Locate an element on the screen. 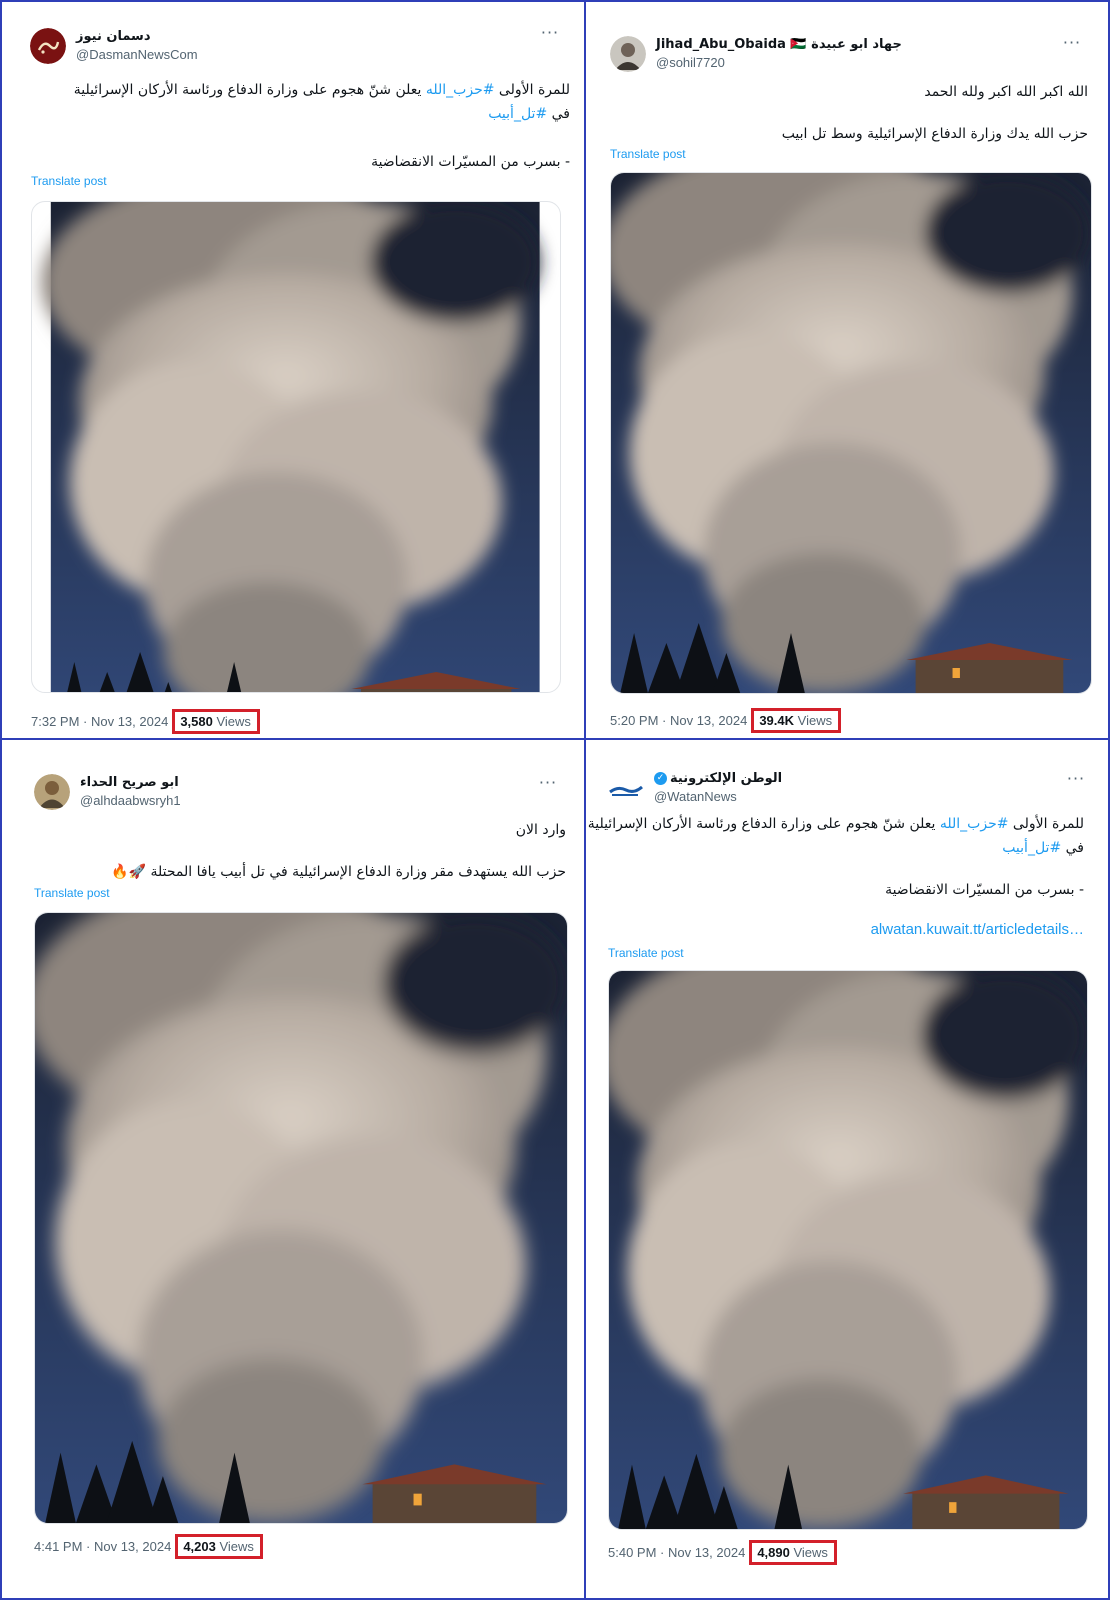 The width and height of the screenshot is (1110, 1600). author-name: ✓ الوطن الإلكترونية is located at coordinates (718, 779).